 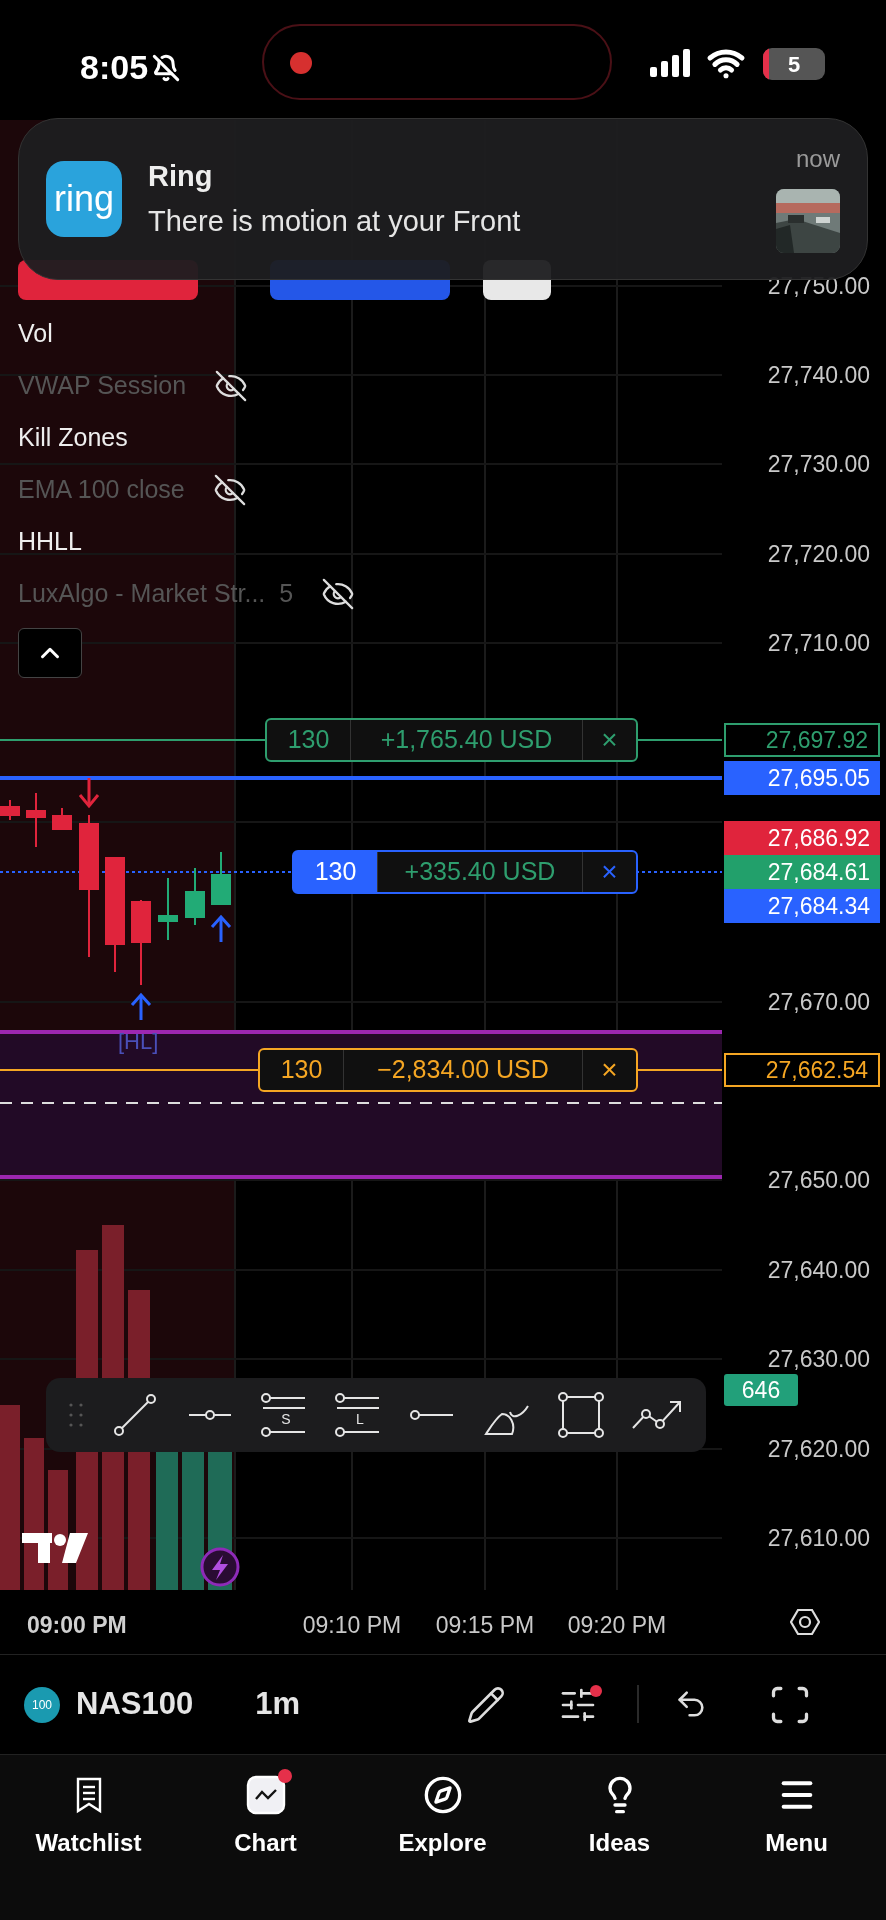 I want to click on order-label: 130 +335.40 USD ×, so click(x=465, y=872).